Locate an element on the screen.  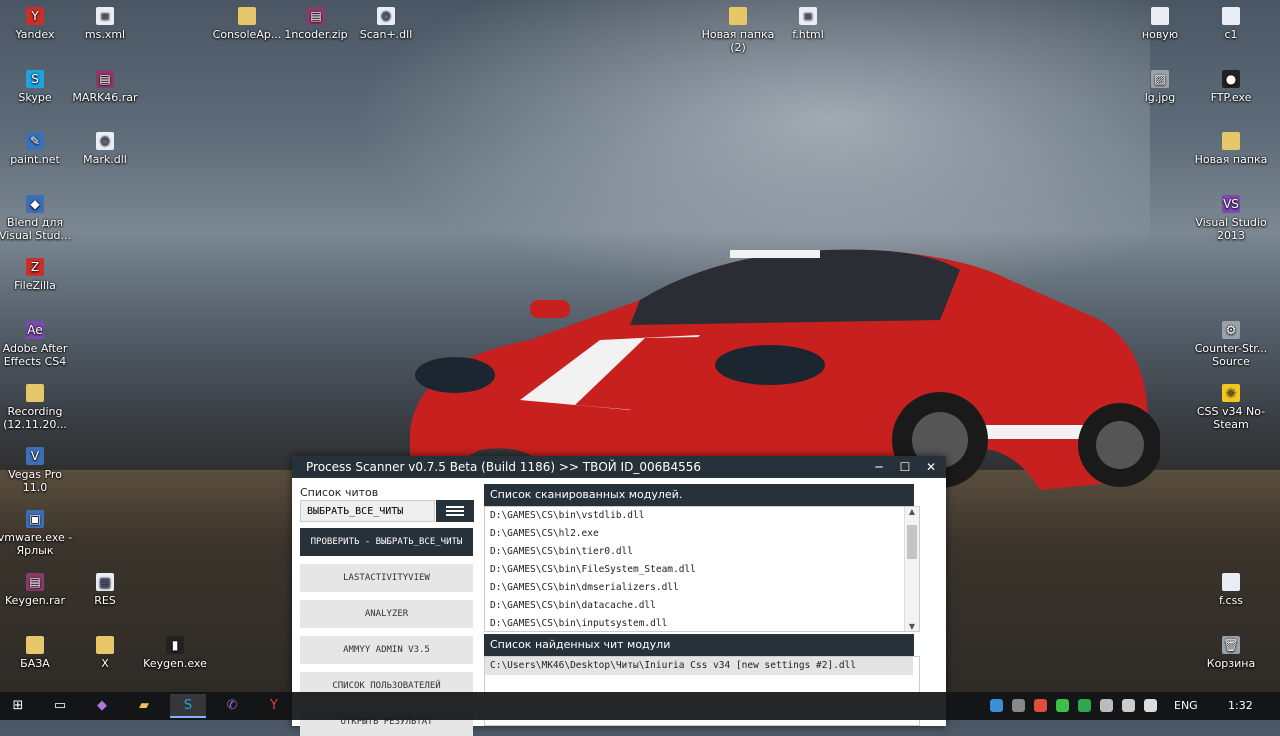
desktop-icon-left-11: ▣ vmware.exe - Ярлык is located at coordinates (36, 533).